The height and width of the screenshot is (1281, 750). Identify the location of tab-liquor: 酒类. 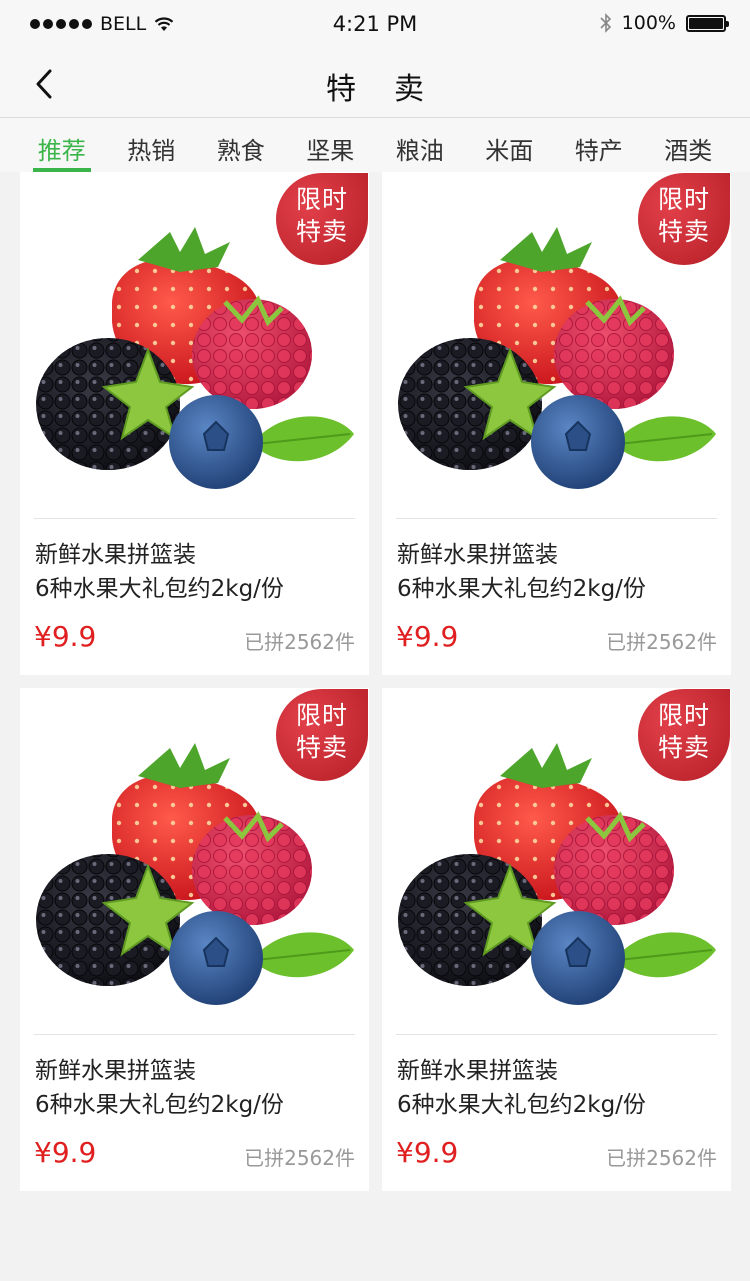
(689, 145).